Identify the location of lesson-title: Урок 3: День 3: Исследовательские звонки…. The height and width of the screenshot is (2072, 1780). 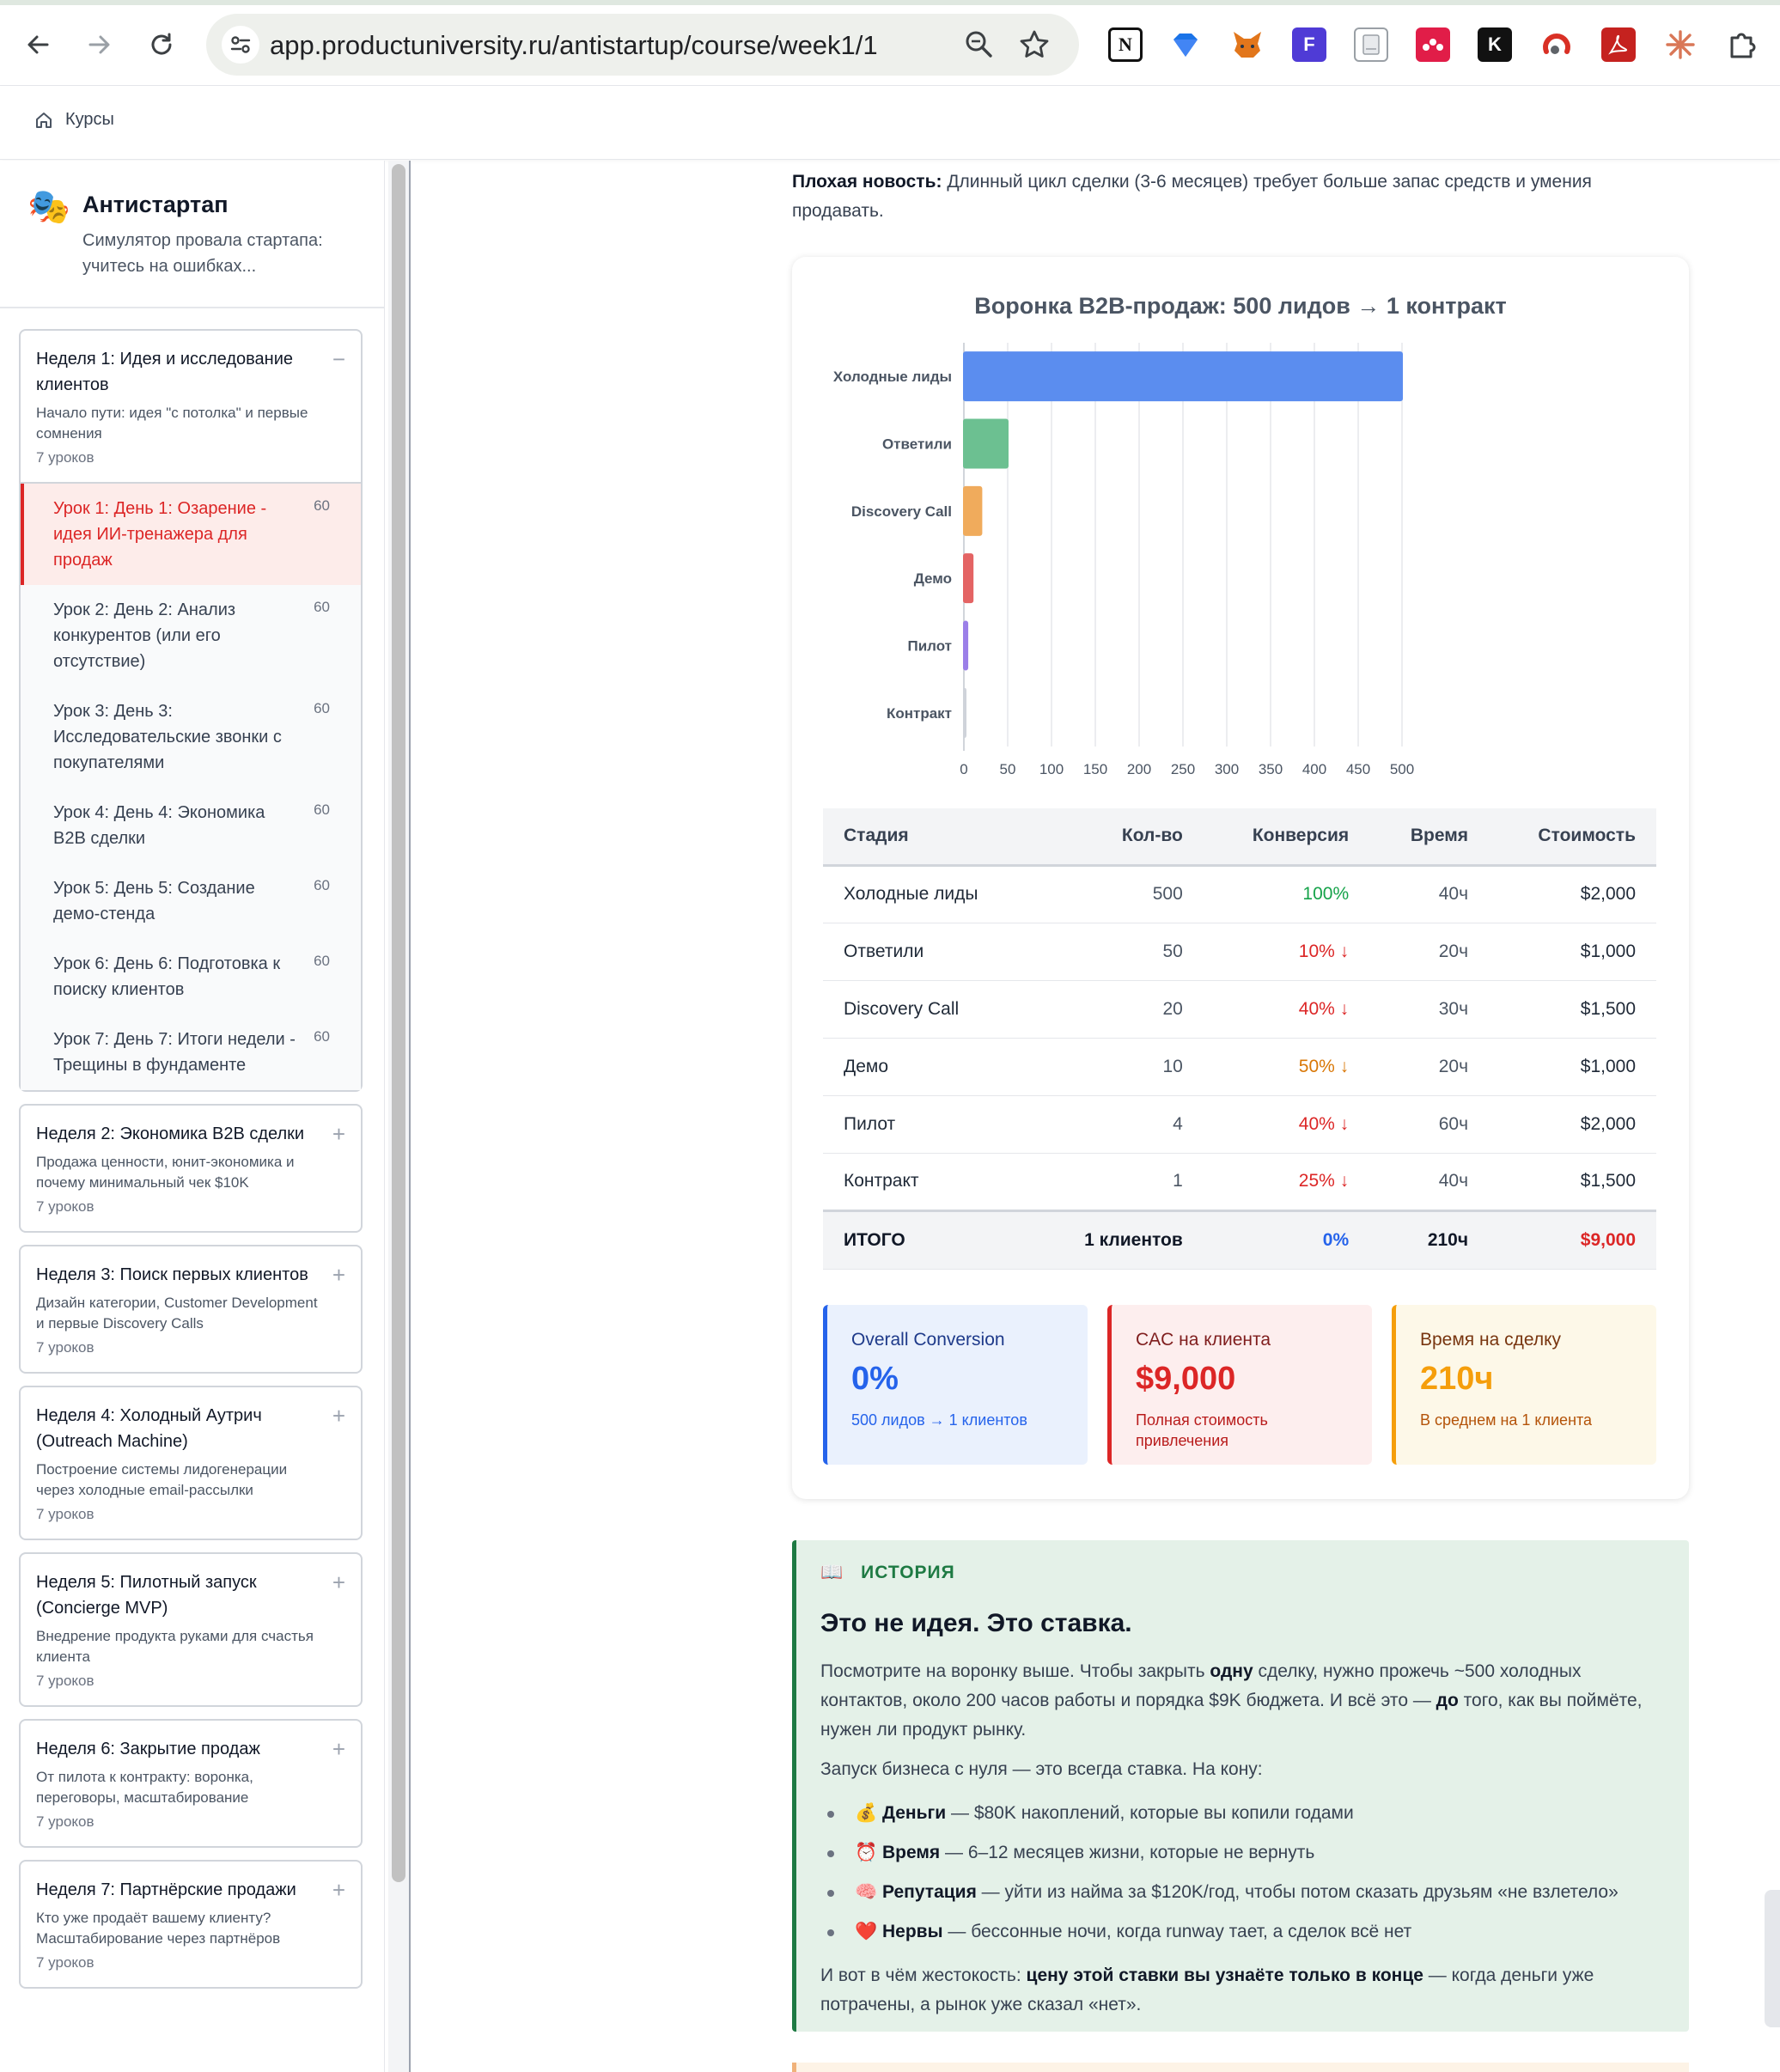
(177, 737).